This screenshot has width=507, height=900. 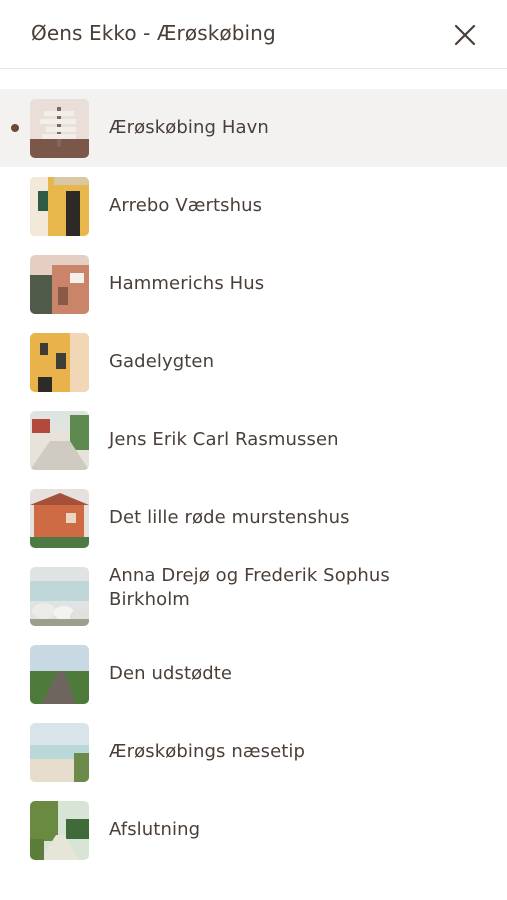 I want to click on list-item-label: Jens Erik Carl Rasmussen, so click(x=224, y=439).